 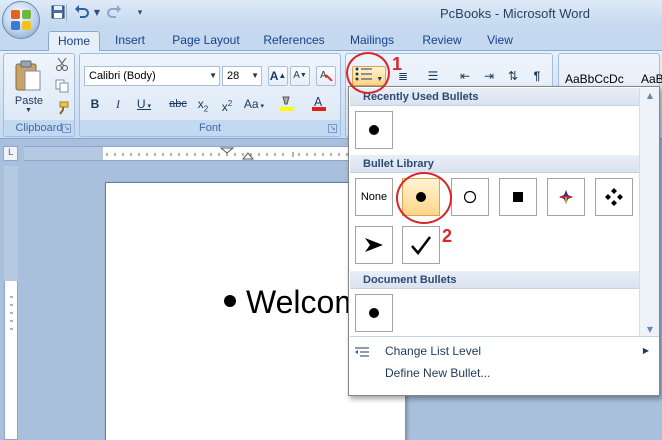 What do you see at coordinates (494, 164) in the screenshot?
I see `bullet-library-header: Bullet Library` at bounding box center [494, 164].